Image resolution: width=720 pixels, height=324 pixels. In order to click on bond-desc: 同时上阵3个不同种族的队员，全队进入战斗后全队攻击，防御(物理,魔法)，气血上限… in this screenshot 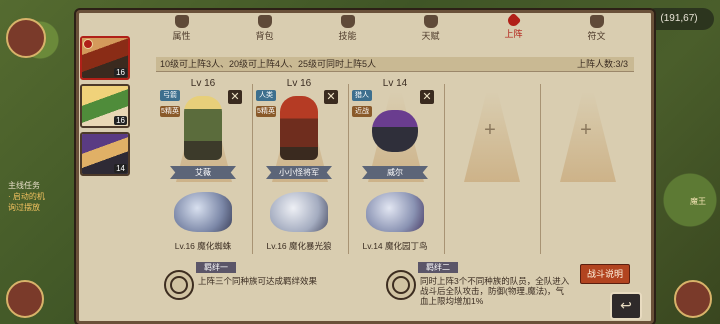, I will do `click(495, 291)`.